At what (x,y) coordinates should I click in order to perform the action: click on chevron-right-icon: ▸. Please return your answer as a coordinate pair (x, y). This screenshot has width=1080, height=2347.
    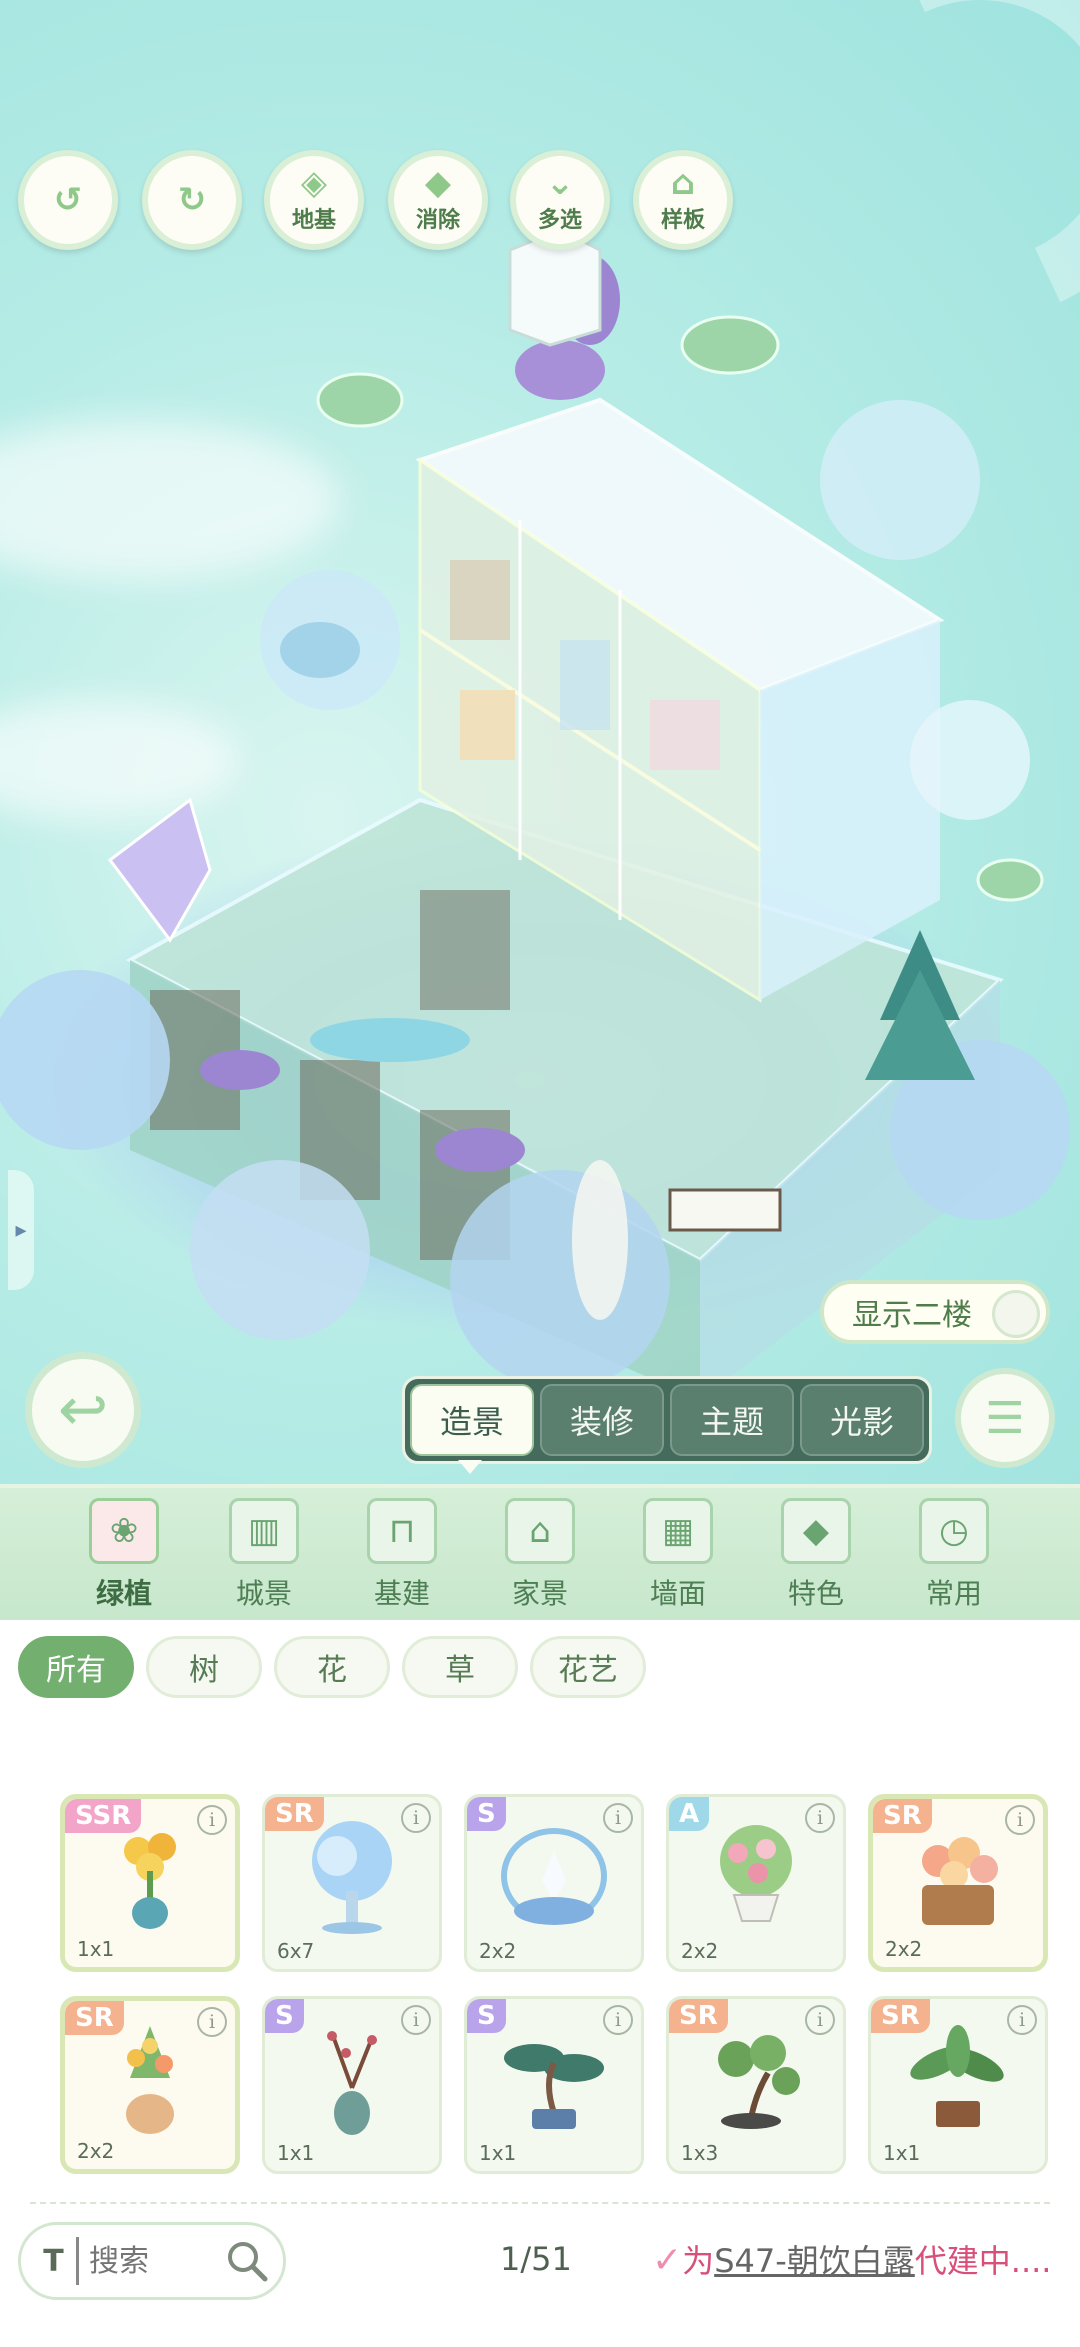
    Looking at the image, I should click on (21, 1230).